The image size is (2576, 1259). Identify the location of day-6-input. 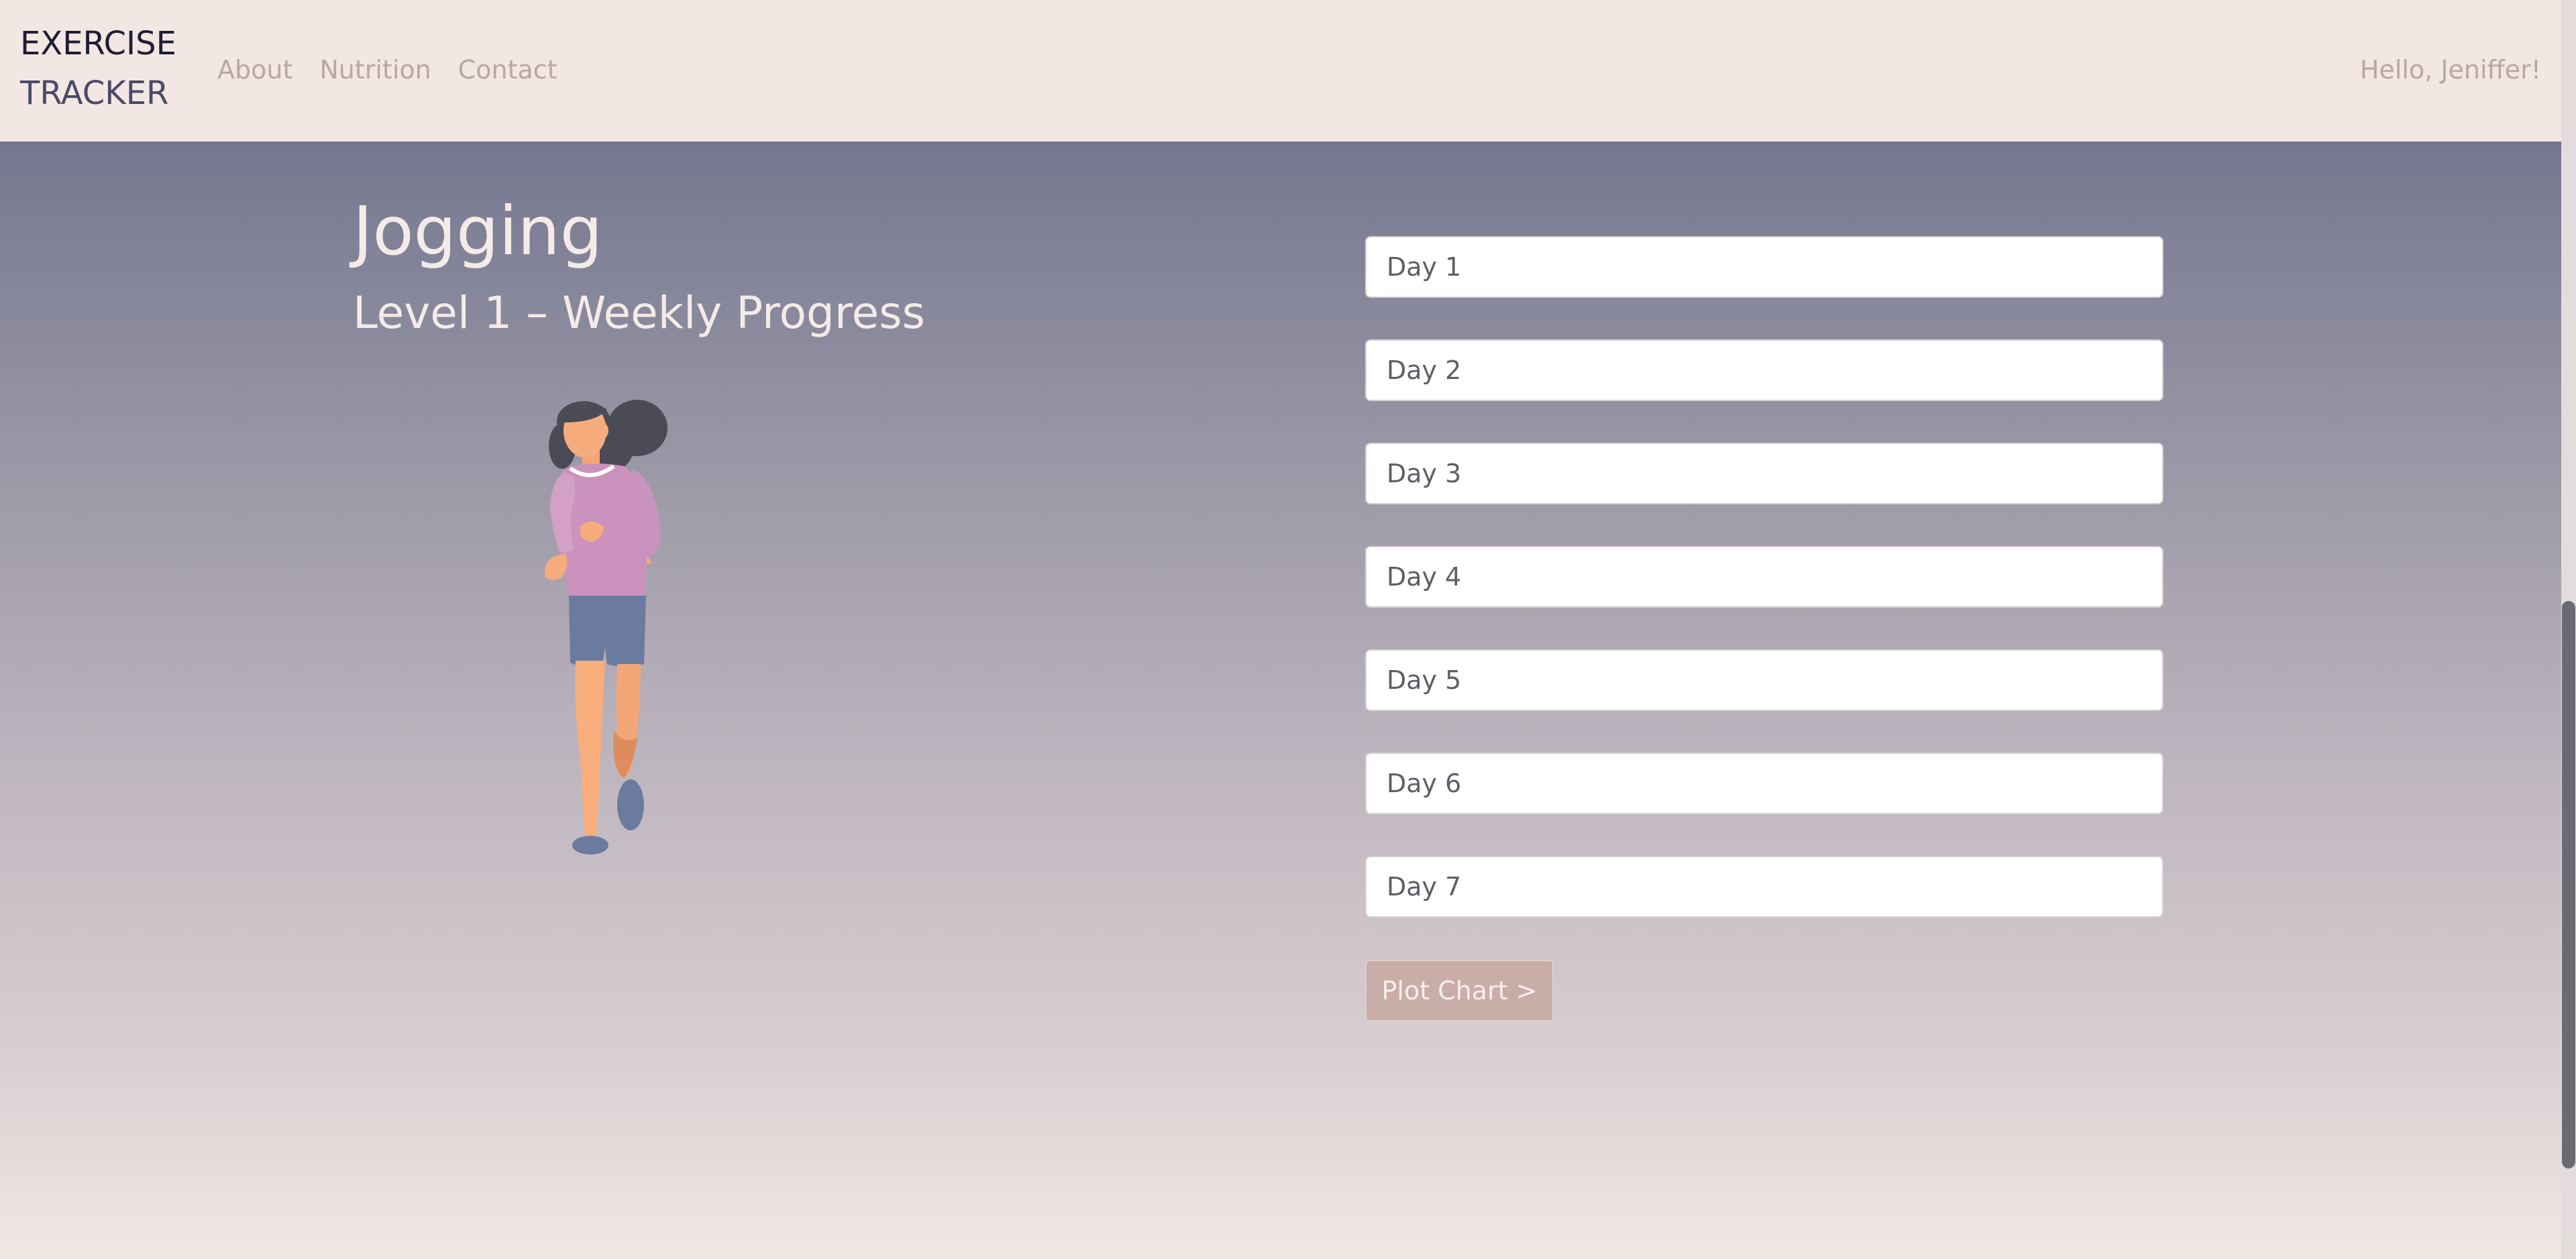
(1764, 783).